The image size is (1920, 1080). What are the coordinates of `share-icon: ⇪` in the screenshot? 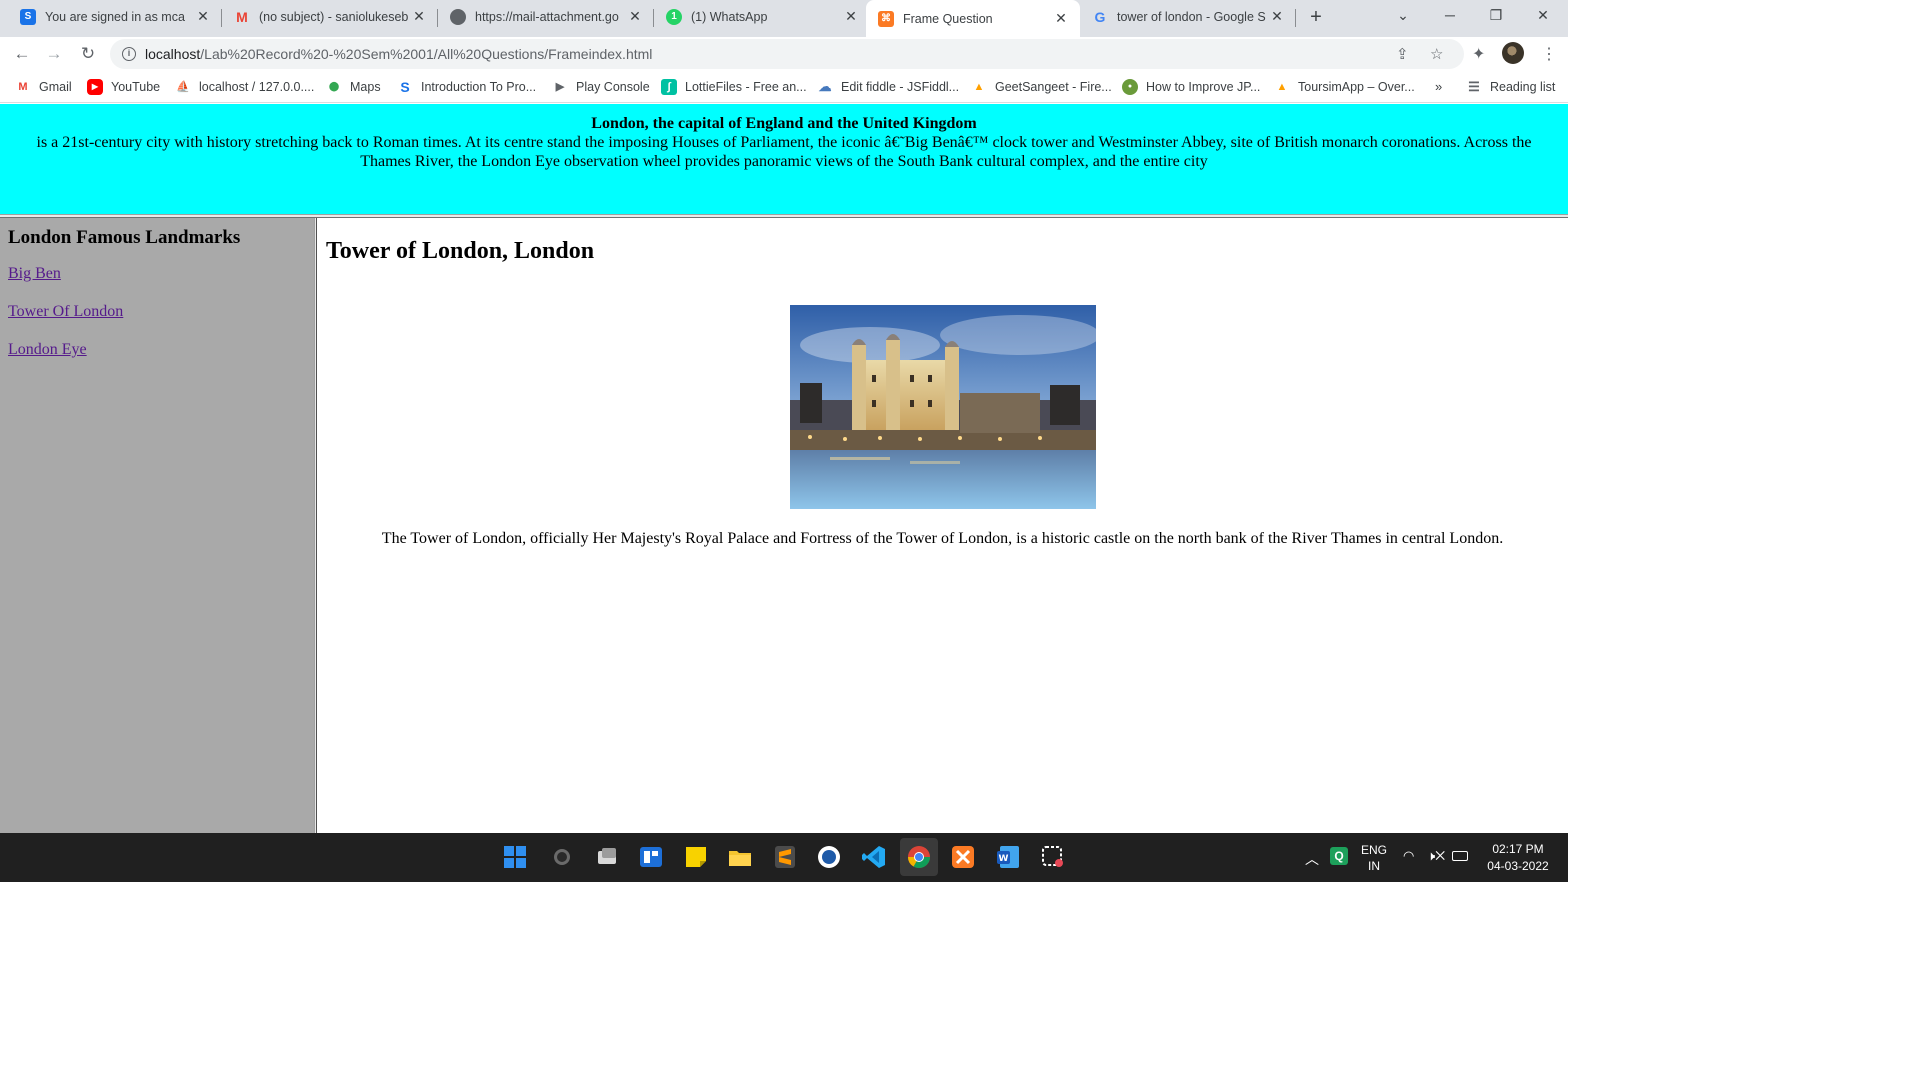 It's located at (1402, 54).